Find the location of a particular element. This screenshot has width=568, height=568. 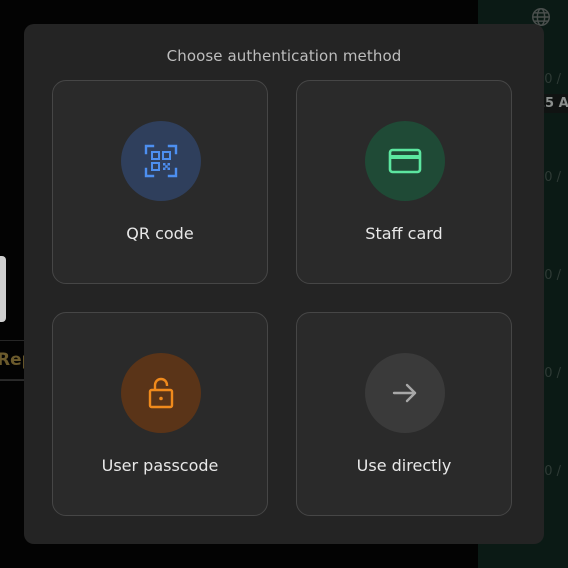

background-card-edge is located at coordinates (3, 289).